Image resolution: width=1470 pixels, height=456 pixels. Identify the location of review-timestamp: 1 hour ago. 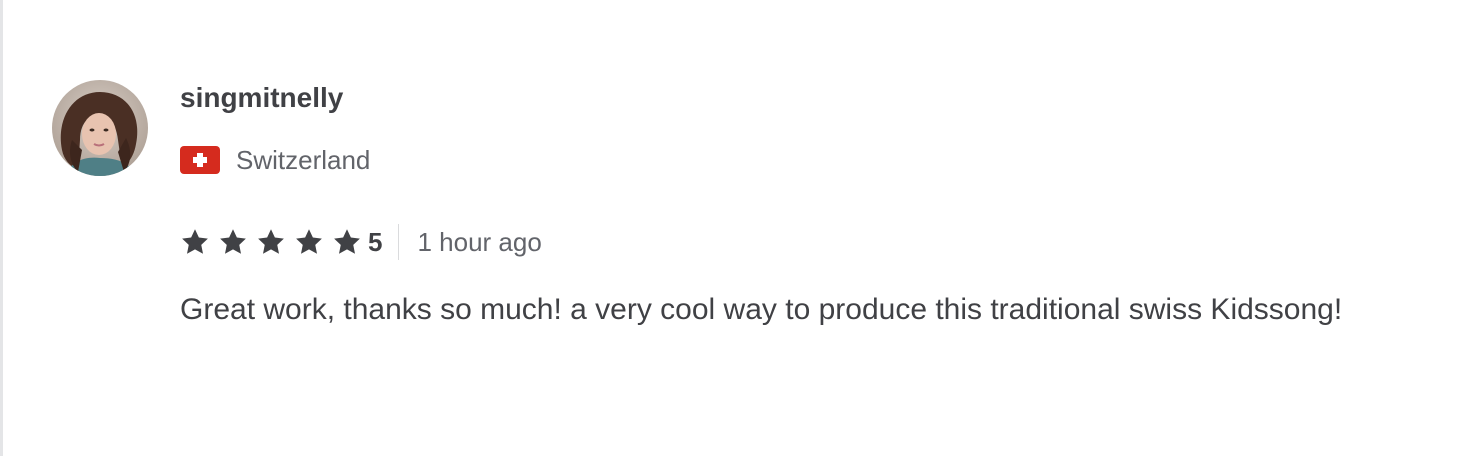
(479, 242).